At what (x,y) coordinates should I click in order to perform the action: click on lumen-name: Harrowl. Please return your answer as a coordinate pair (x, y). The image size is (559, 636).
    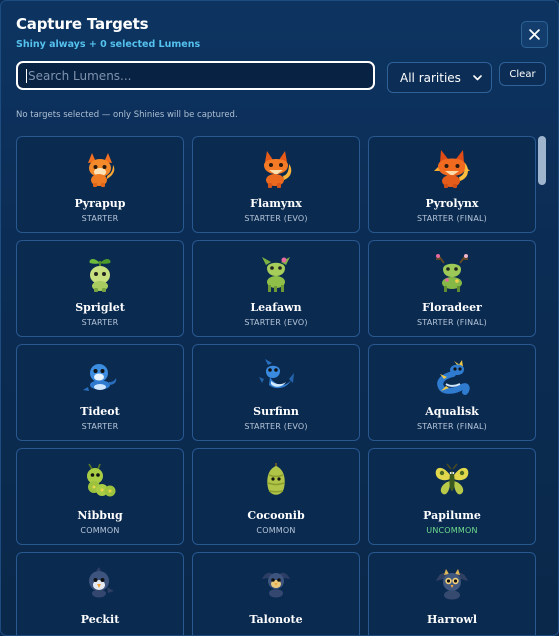
    Looking at the image, I should click on (452, 619).